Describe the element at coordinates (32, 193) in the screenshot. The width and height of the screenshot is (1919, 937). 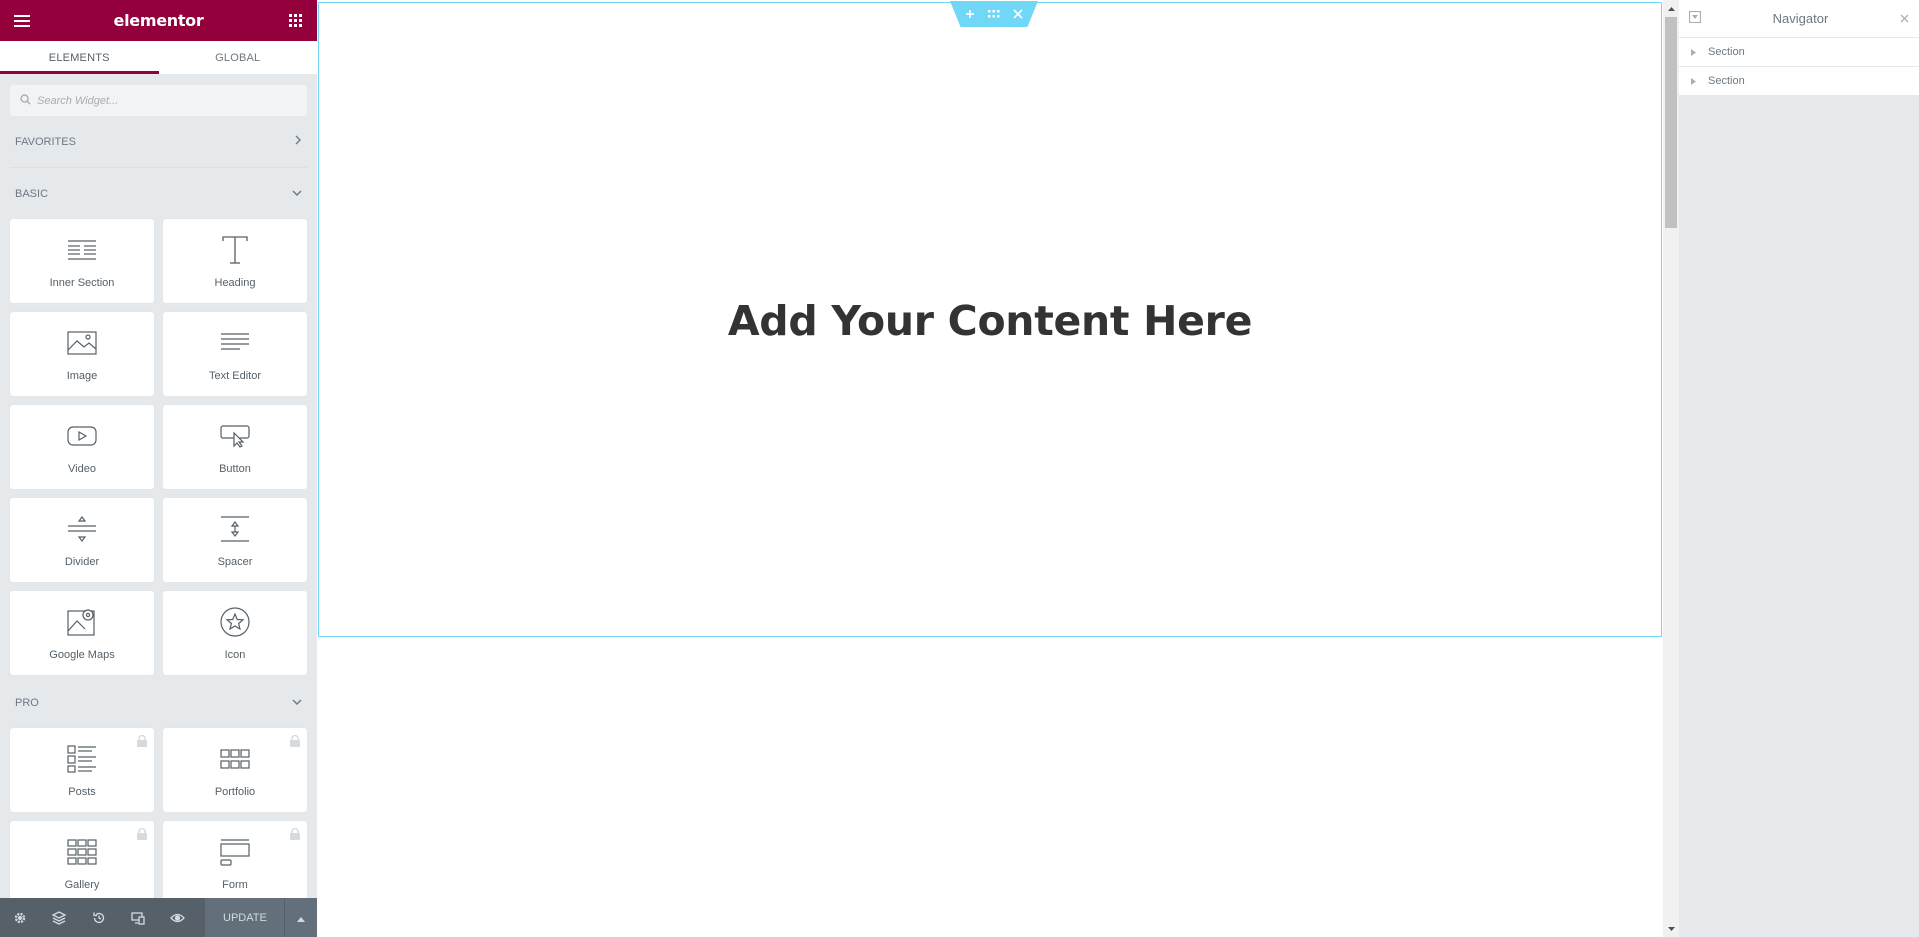
I see `category-basic-label: BASIC` at that location.